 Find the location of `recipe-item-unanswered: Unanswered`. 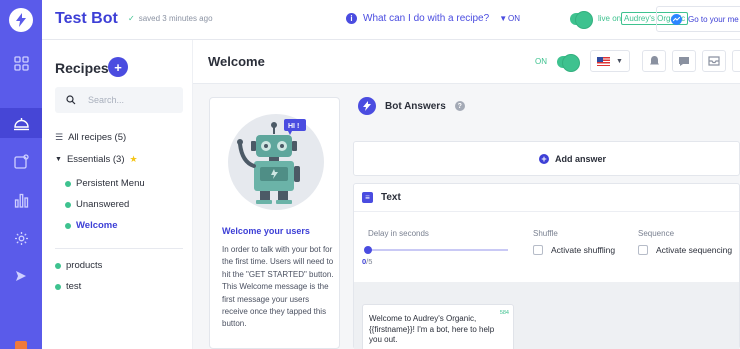

recipe-item-unanswered: Unanswered is located at coordinates (97, 204).